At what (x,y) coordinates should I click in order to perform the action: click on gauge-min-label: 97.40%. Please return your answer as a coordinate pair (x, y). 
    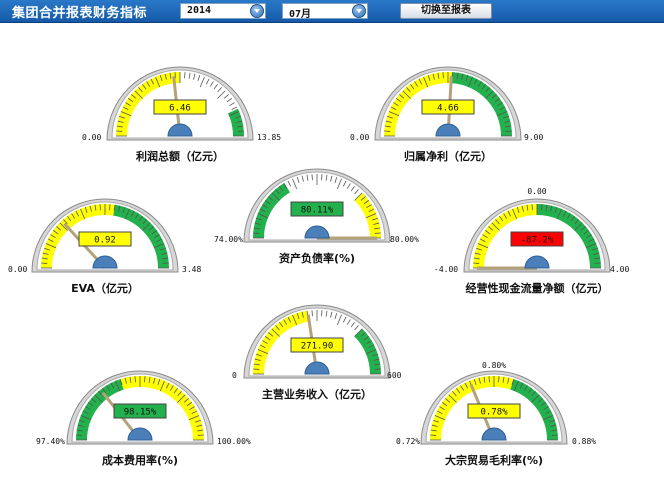
    Looking at the image, I should click on (50, 441).